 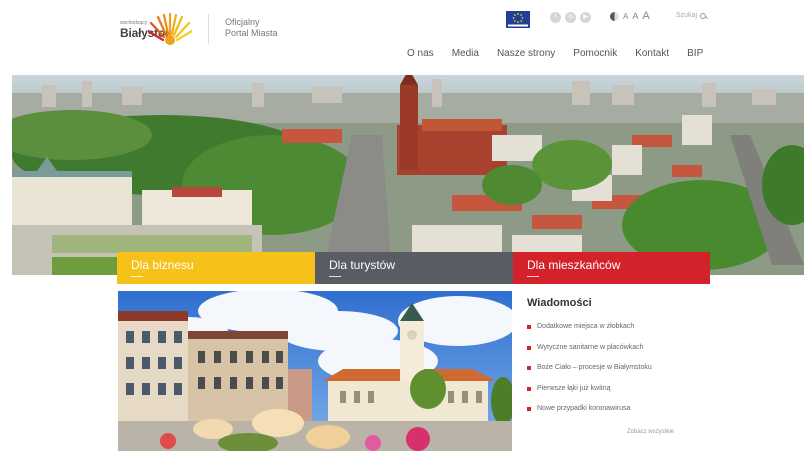 I want to click on font-size-medium: A, so click(x=635, y=16).